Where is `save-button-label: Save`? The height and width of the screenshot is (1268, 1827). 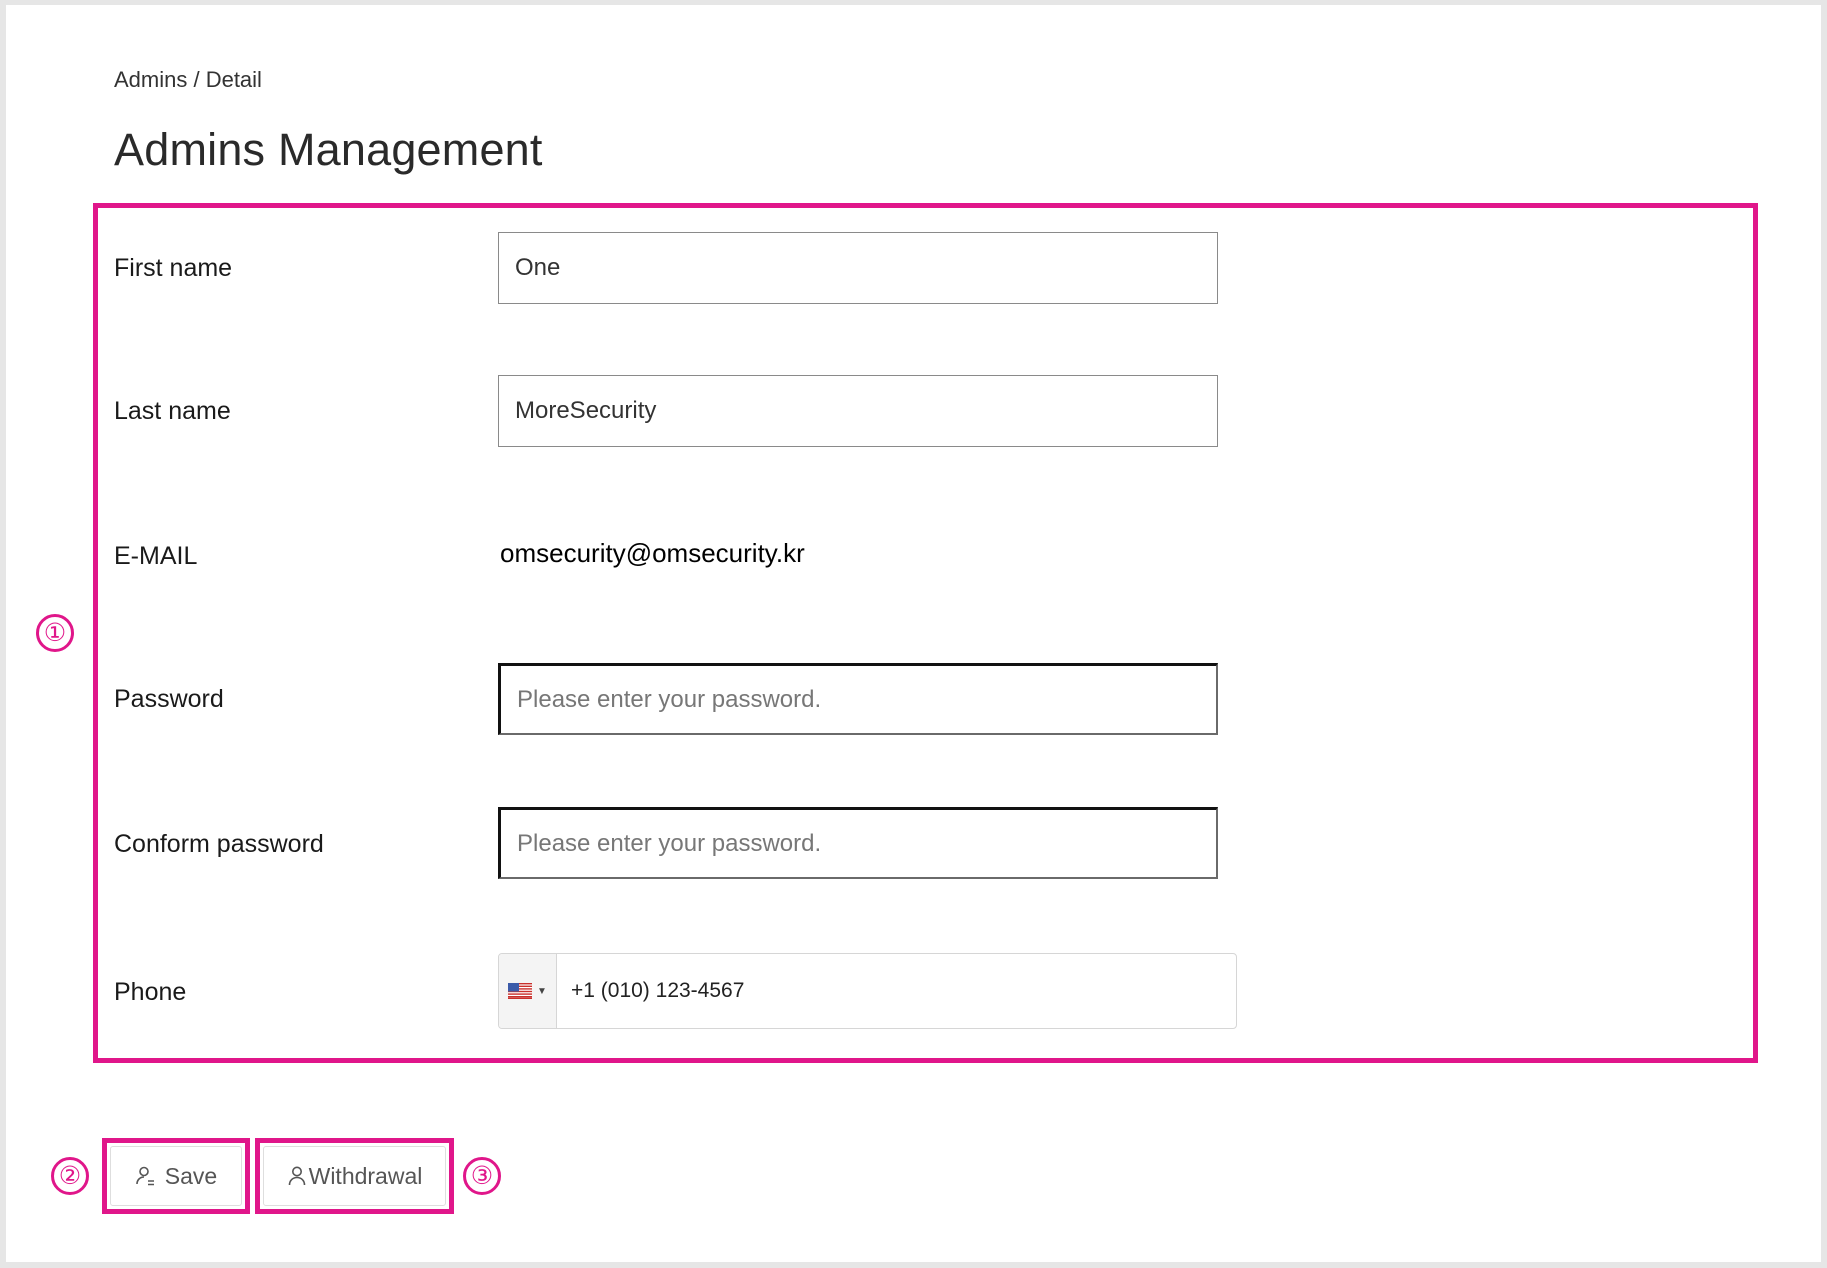
save-button-label: Save is located at coordinates (191, 1175).